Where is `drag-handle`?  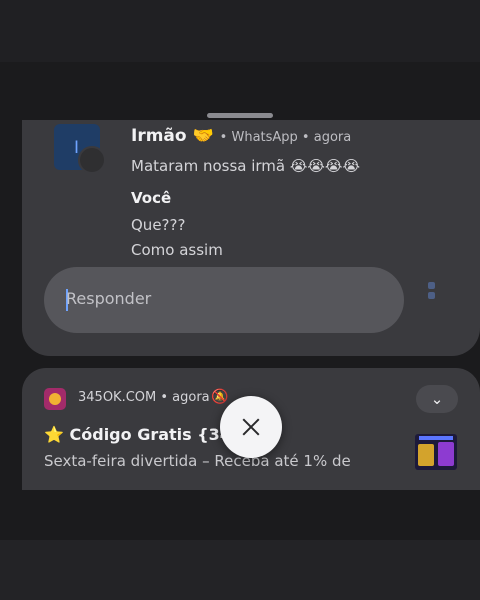 drag-handle is located at coordinates (240, 115).